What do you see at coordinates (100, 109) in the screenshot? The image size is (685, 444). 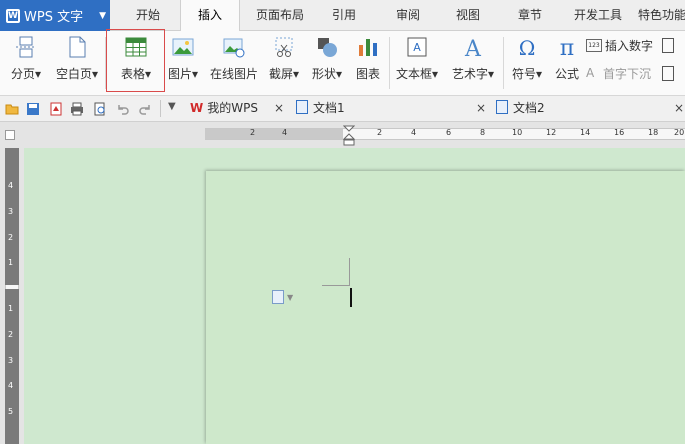 I see `print-preview-icon` at bounding box center [100, 109].